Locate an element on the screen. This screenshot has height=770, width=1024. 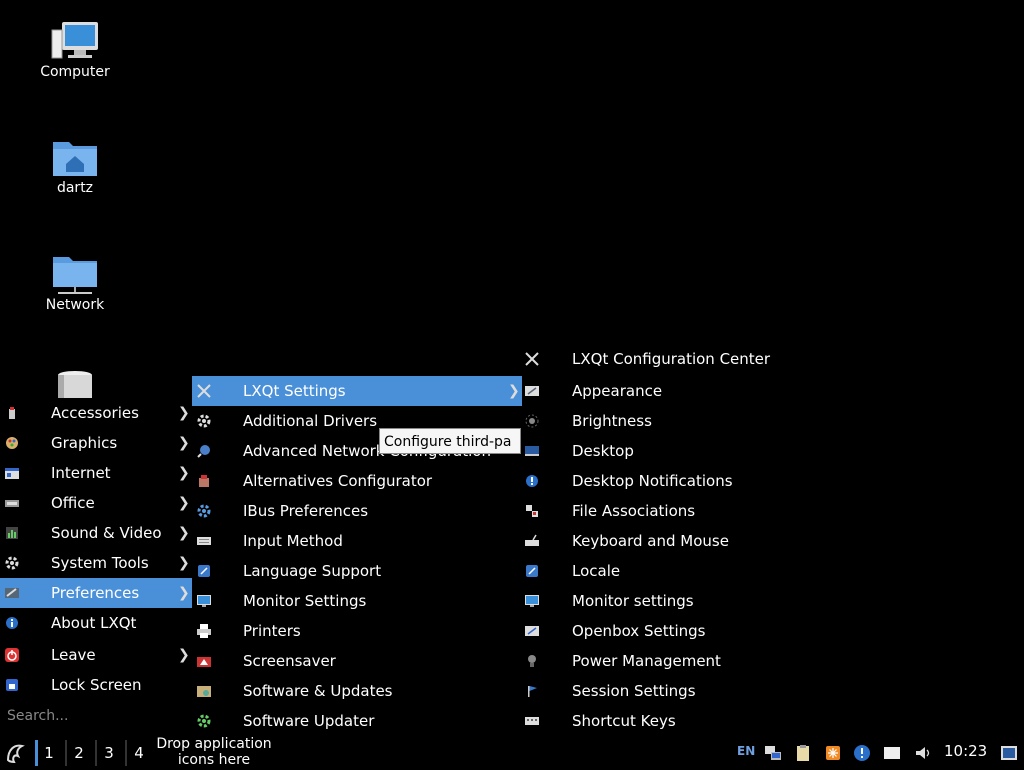
menu-item-desktop-notifications: Desktop Notifications is located at coordinates (672, 481).